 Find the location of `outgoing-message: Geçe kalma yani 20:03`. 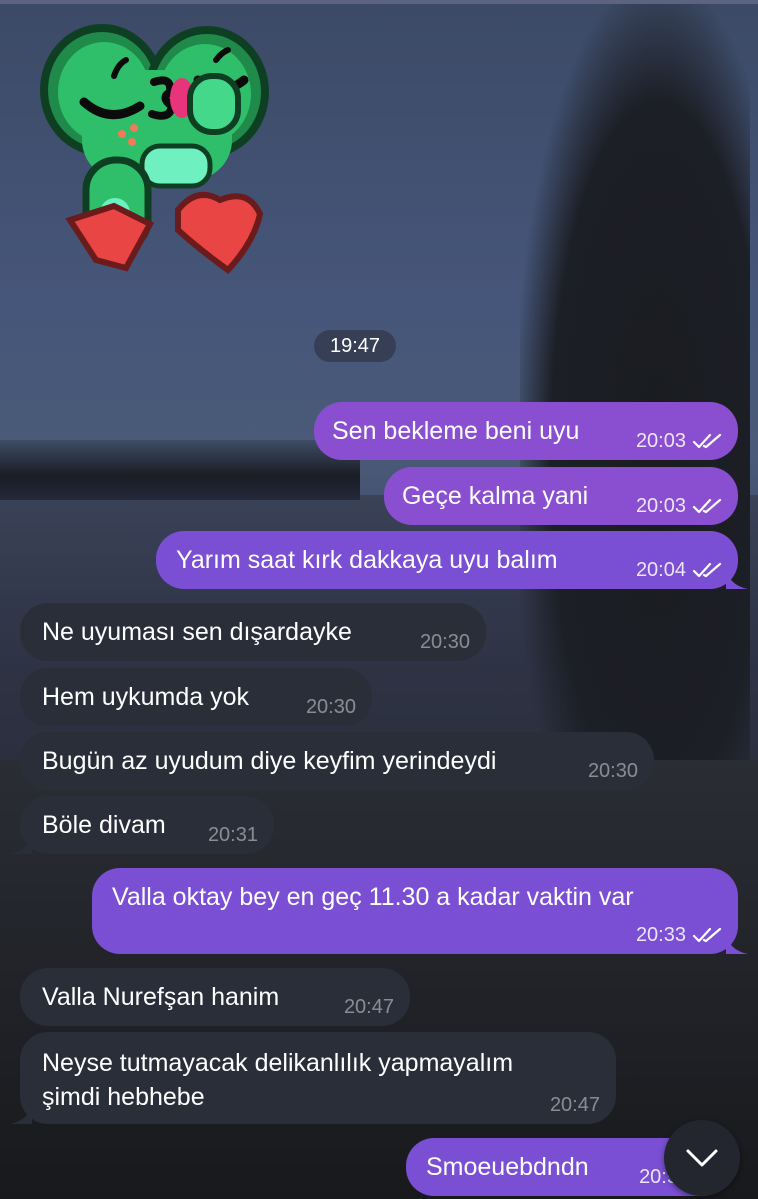

outgoing-message: Geçe kalma yani 20:03 is located at coordinates (561, 496).